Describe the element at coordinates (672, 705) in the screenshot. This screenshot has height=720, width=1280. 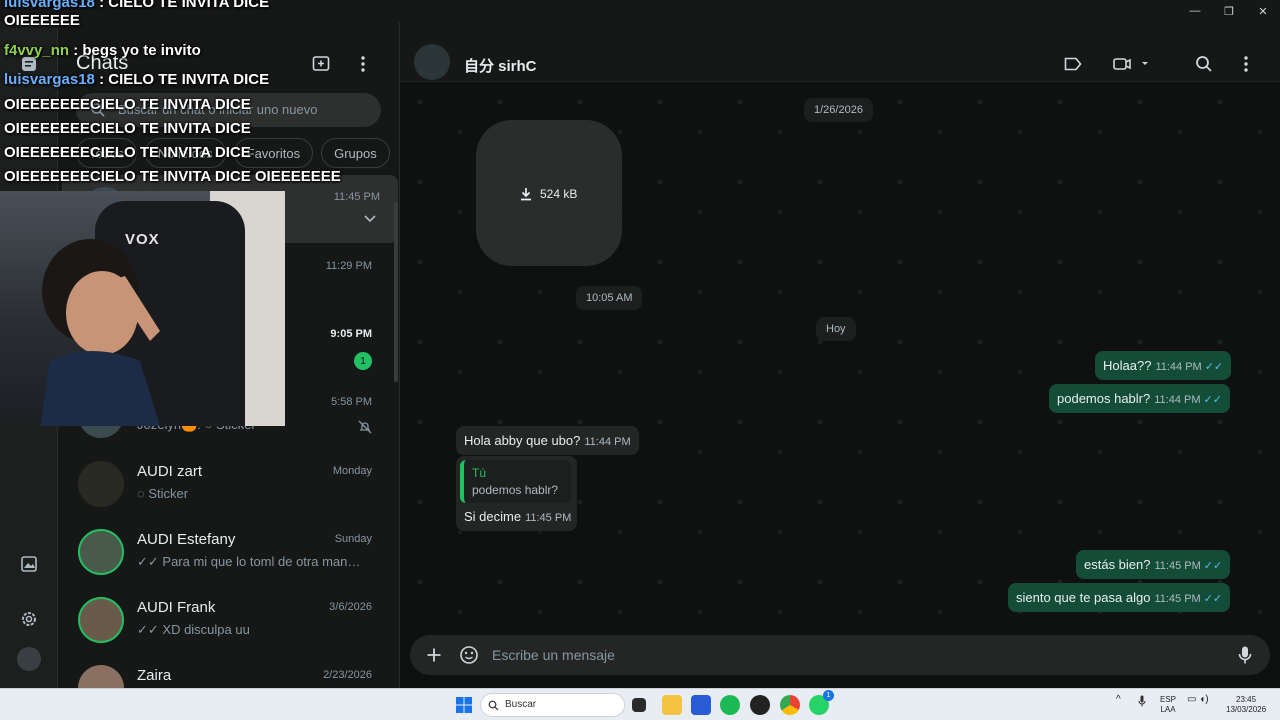
I see `file-explorer-icon` at that location.